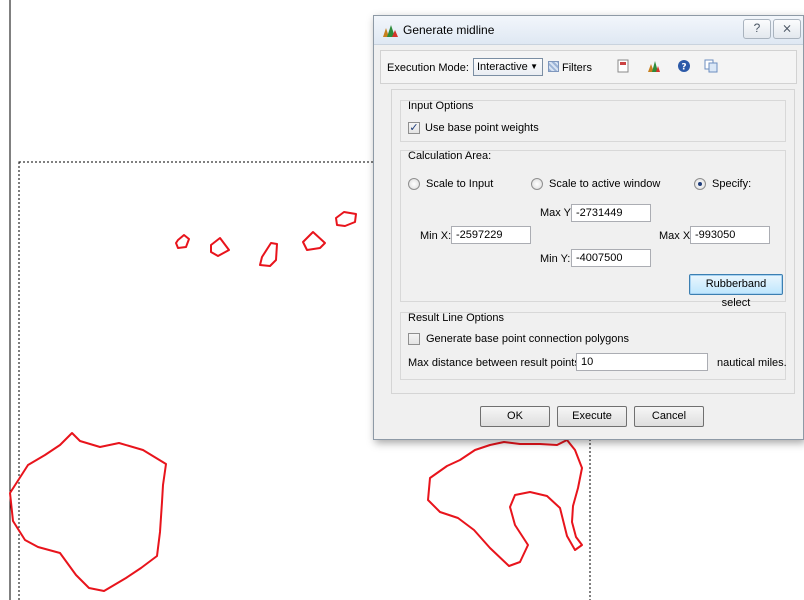 This screenshot has width=804, height=600. I want to click on min-x-input, so click(491, 235).